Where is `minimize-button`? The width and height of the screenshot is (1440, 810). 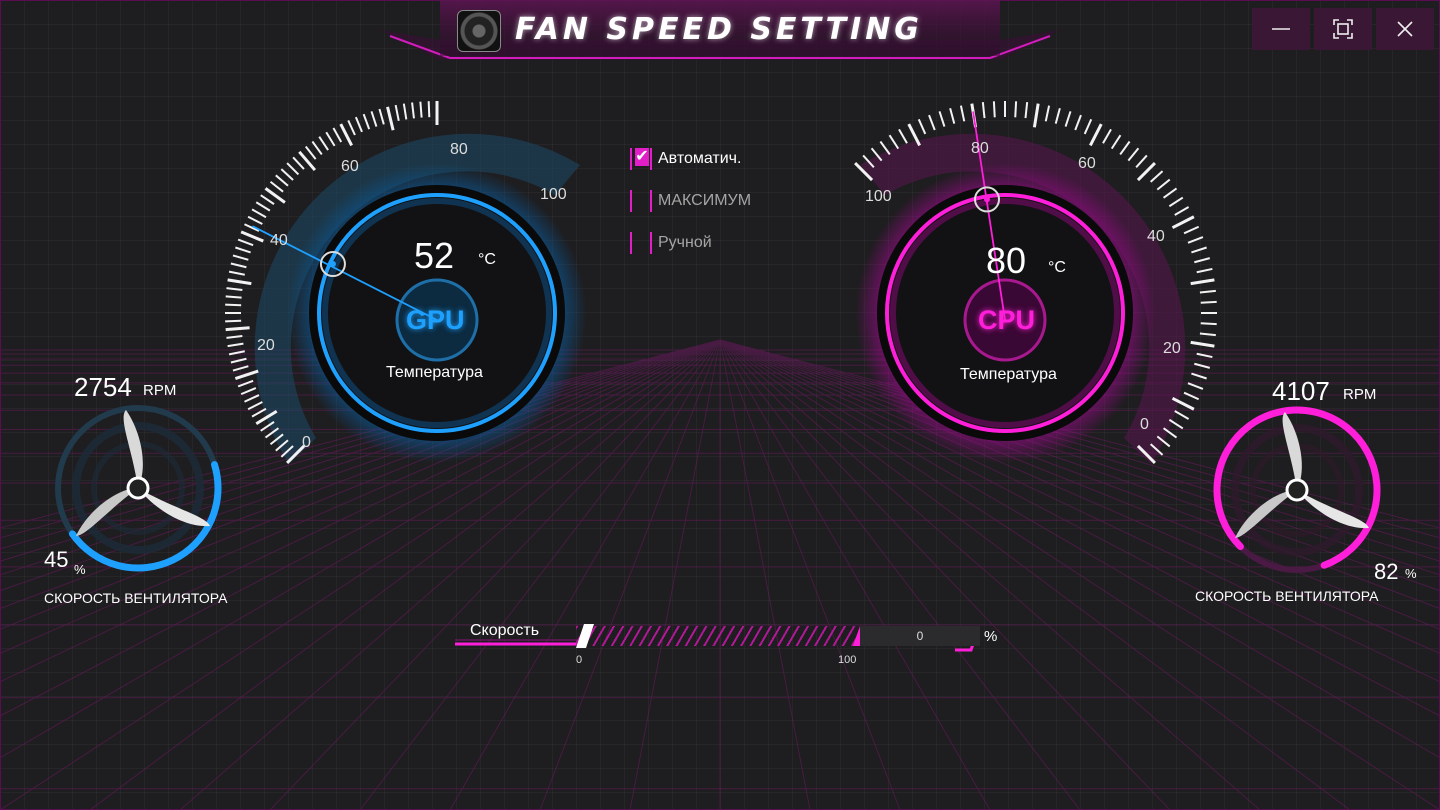 minimize-button is located at coordinates (1281, 29).